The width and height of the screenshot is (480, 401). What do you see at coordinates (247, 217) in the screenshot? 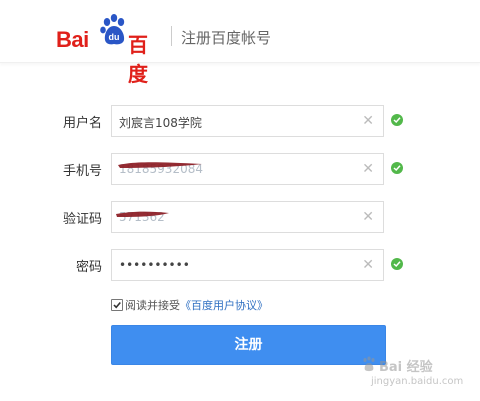
I see `code-input: 571362 ✕` at bounding box center [247, 217].